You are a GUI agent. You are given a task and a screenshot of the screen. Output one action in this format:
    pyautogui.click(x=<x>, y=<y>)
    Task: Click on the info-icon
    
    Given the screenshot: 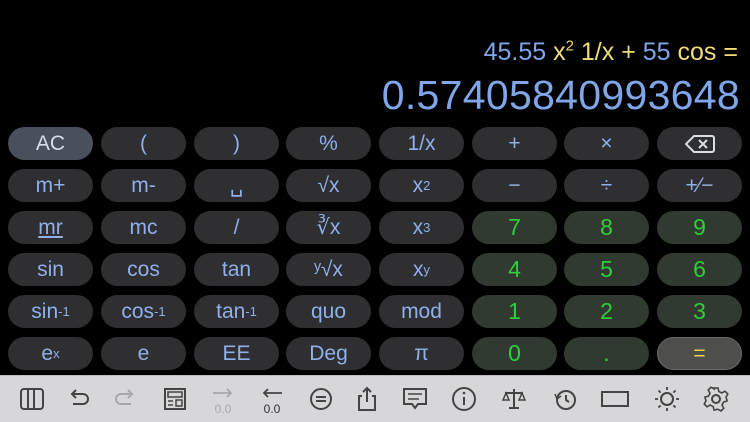 What is the action you would take?
    pyautogui.click(x=464, y=399)
    